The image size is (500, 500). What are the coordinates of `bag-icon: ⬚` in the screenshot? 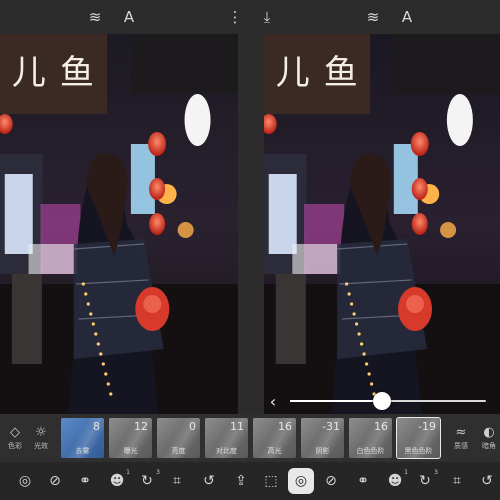 It's located at (271, 481).